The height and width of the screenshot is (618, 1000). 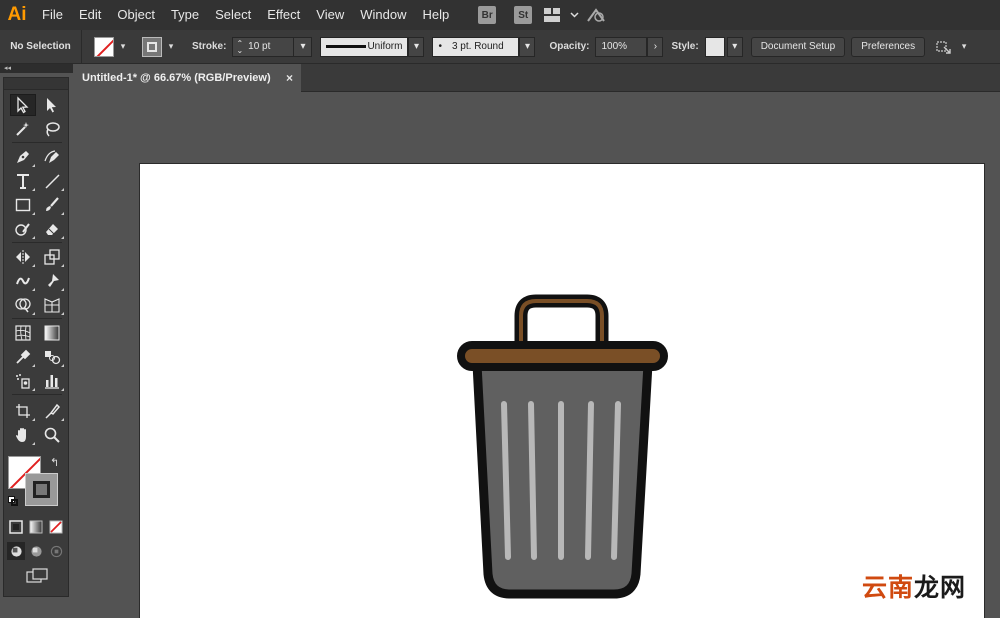 What do you see at coordinates (23, 257) in the screenshot?
I see `reflect-tool-icon` at bounding box center [23, 257].